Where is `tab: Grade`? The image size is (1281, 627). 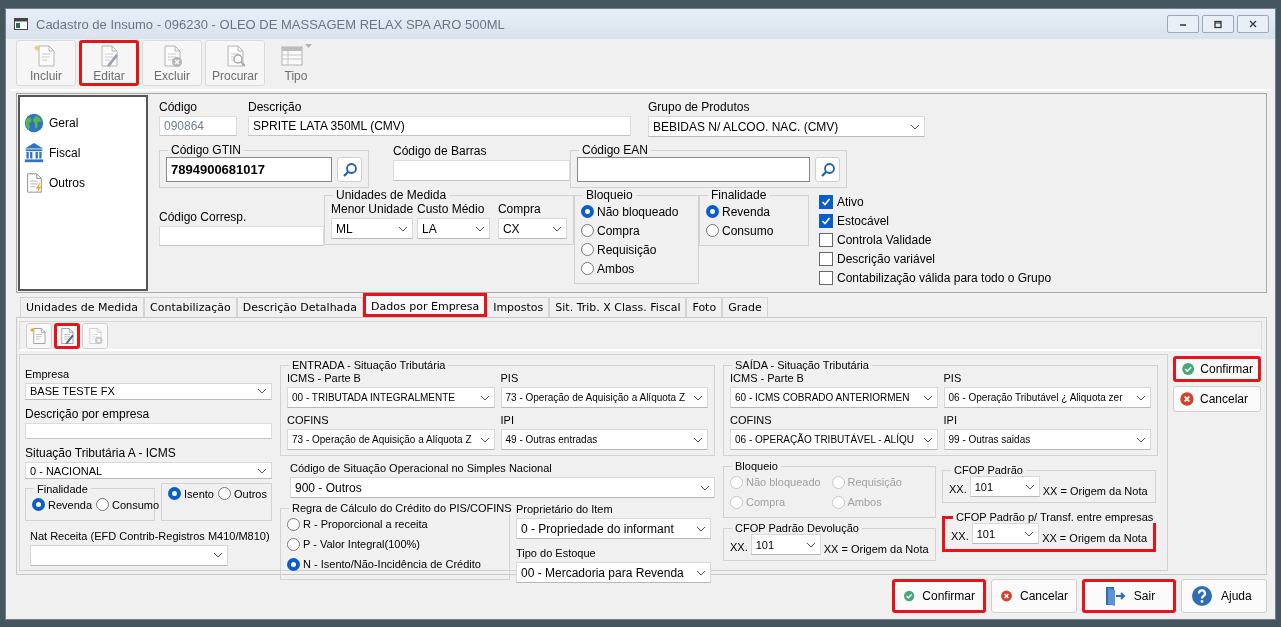
tab: Grade is located at coordinates (745, 307).